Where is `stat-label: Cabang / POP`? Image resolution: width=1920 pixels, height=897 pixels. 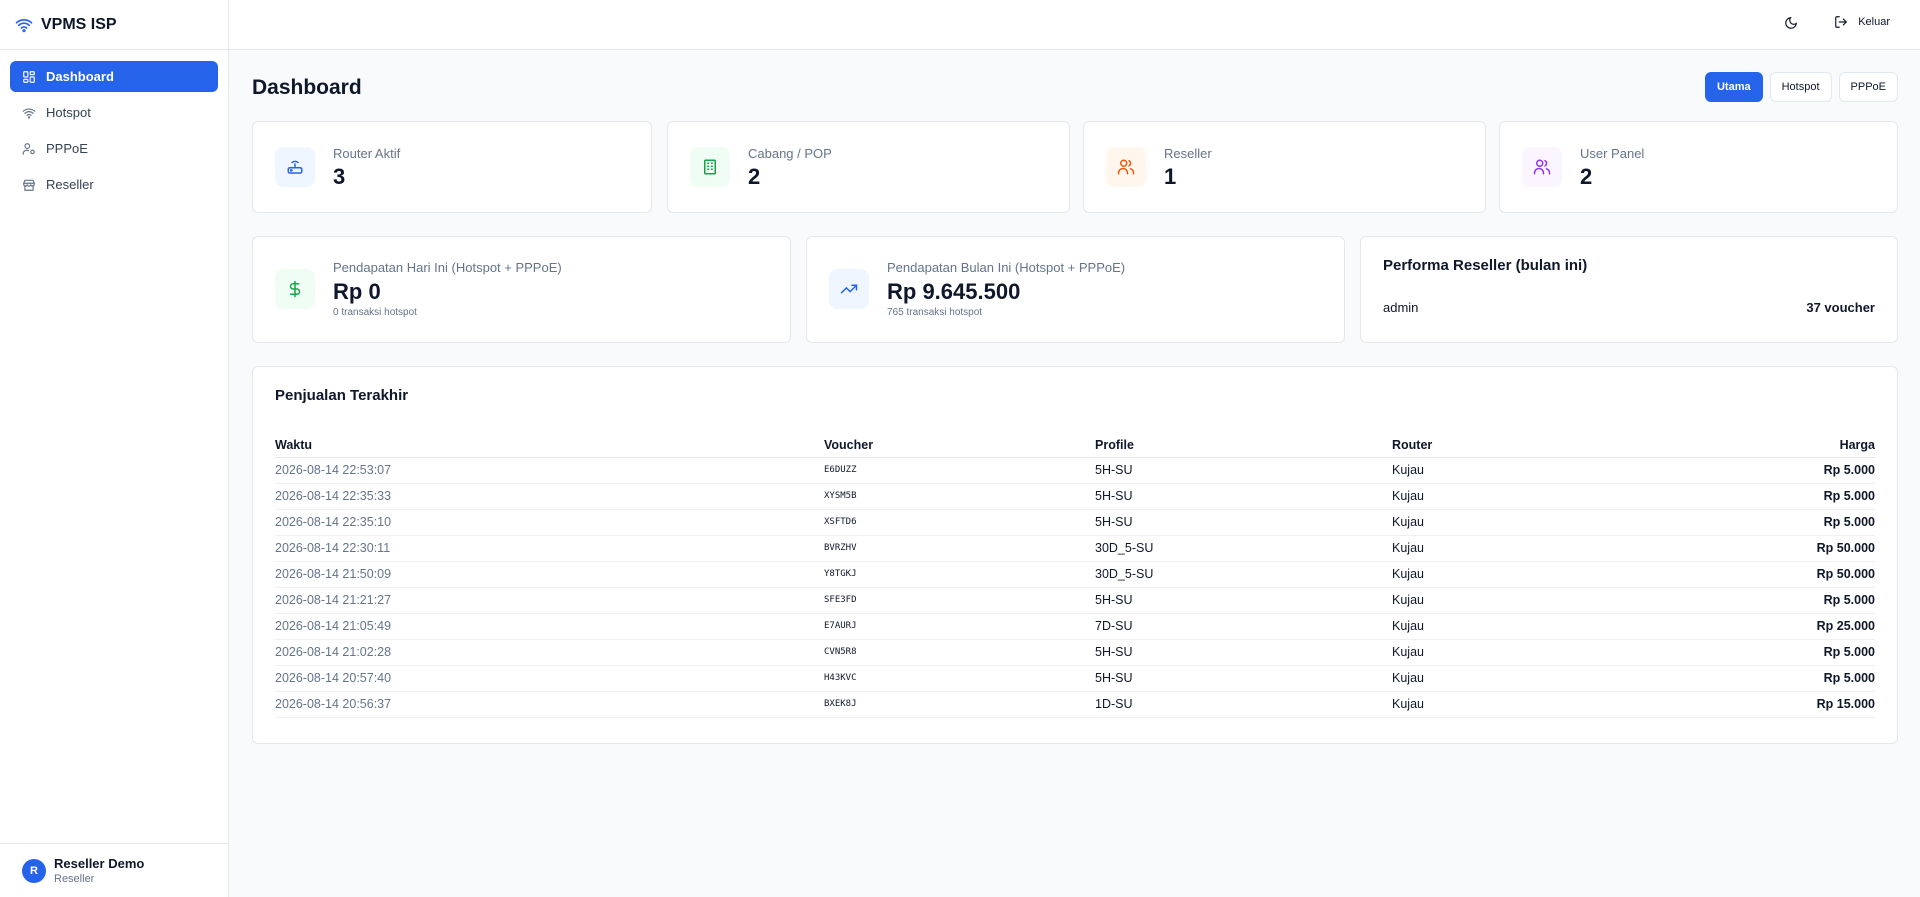
stat-label: Cabang / POP is located at coordinates (790, 153).